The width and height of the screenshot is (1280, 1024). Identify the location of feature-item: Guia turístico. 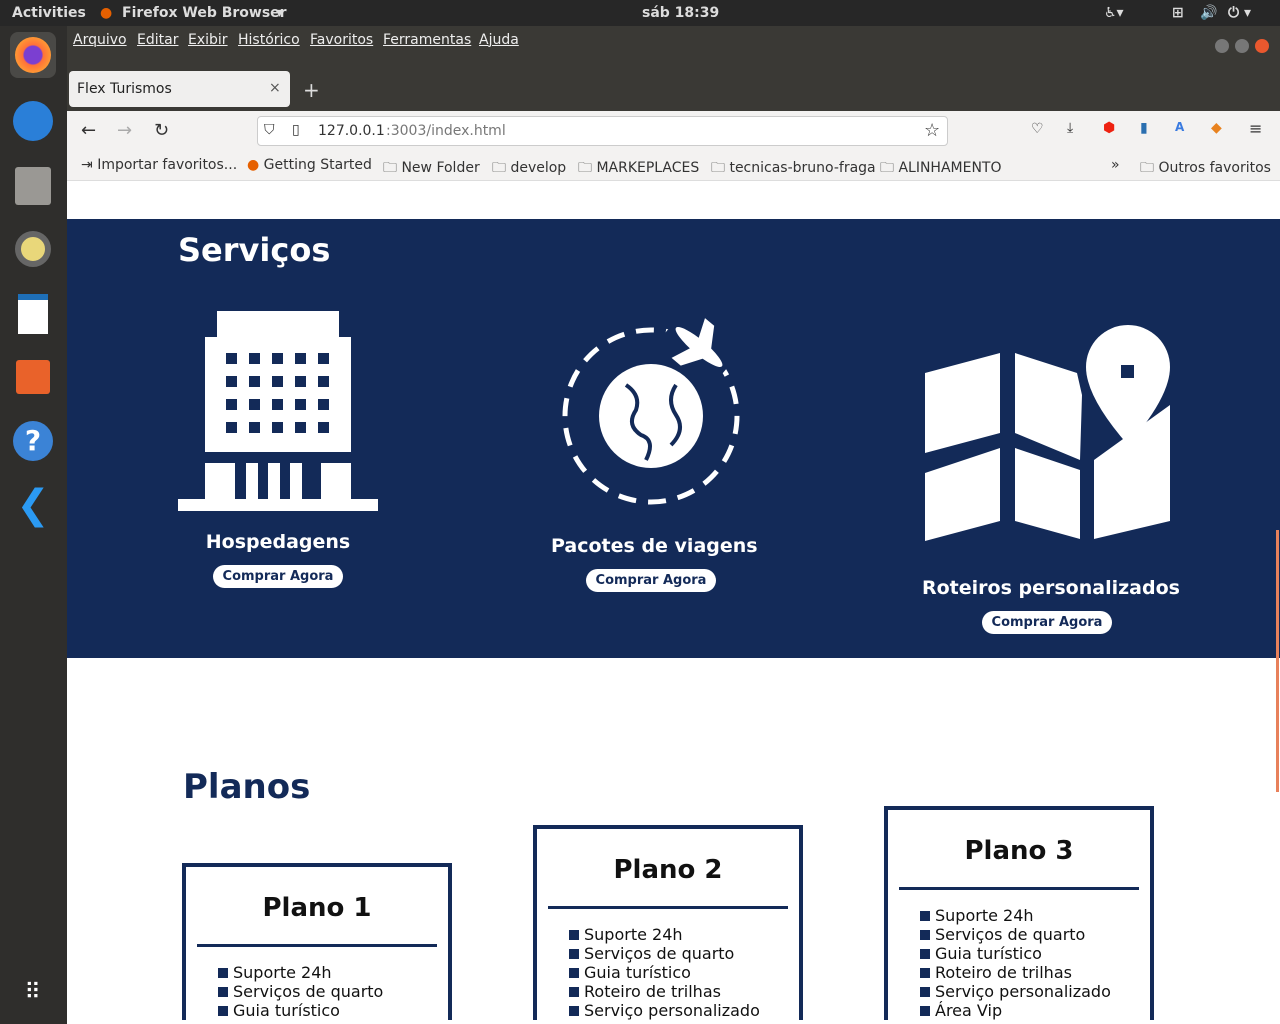
(333, 1010).